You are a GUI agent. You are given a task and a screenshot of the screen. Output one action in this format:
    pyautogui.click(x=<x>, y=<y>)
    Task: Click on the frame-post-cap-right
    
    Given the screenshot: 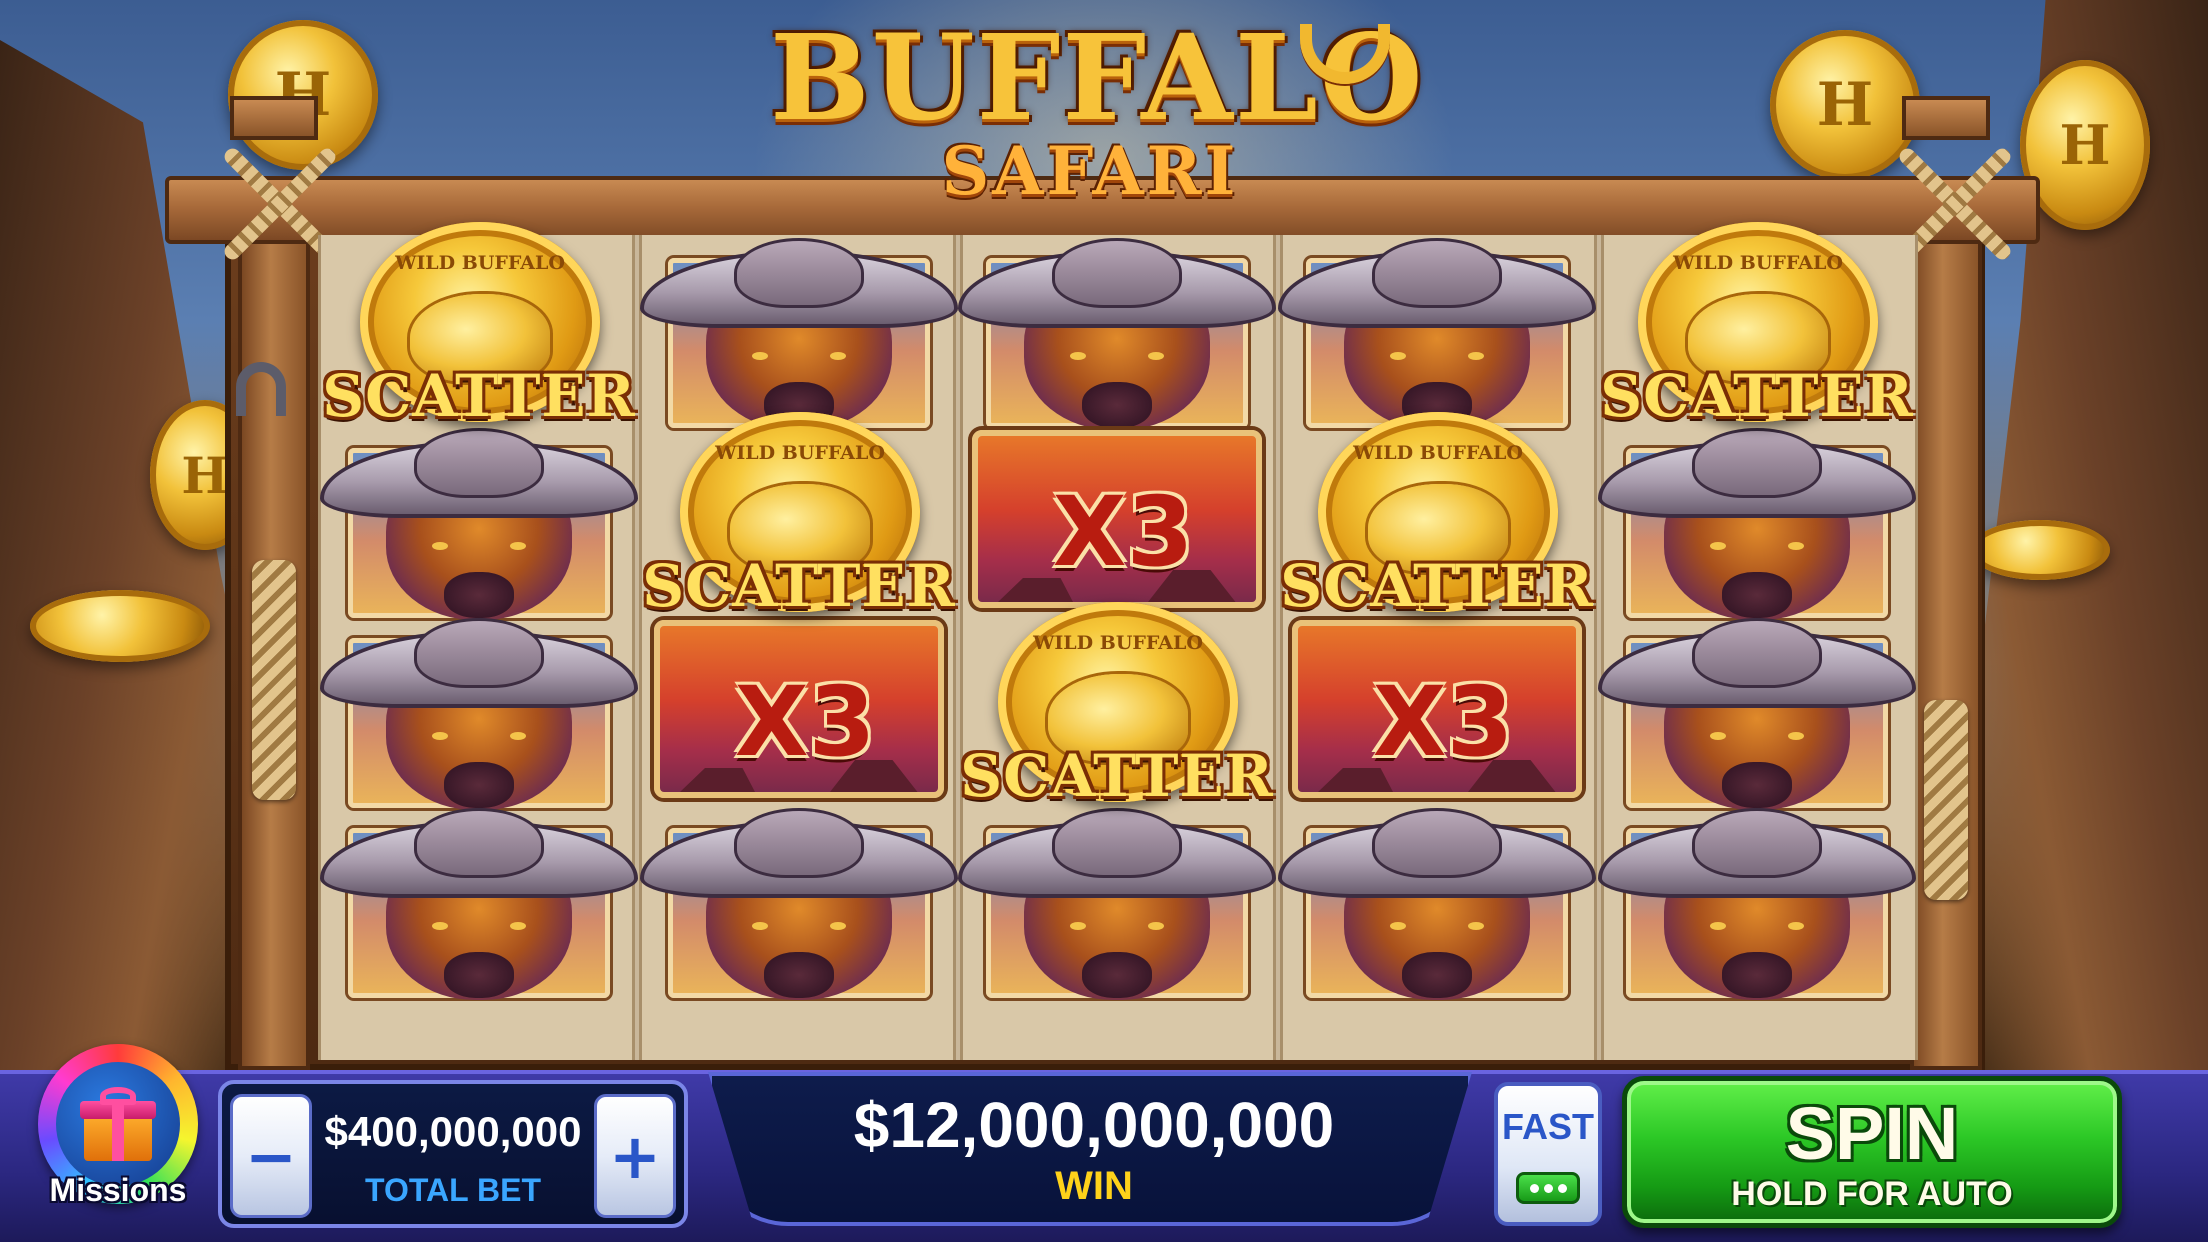 What is the action you would take?
    pyautogui.click(x=1946, y=118)
    